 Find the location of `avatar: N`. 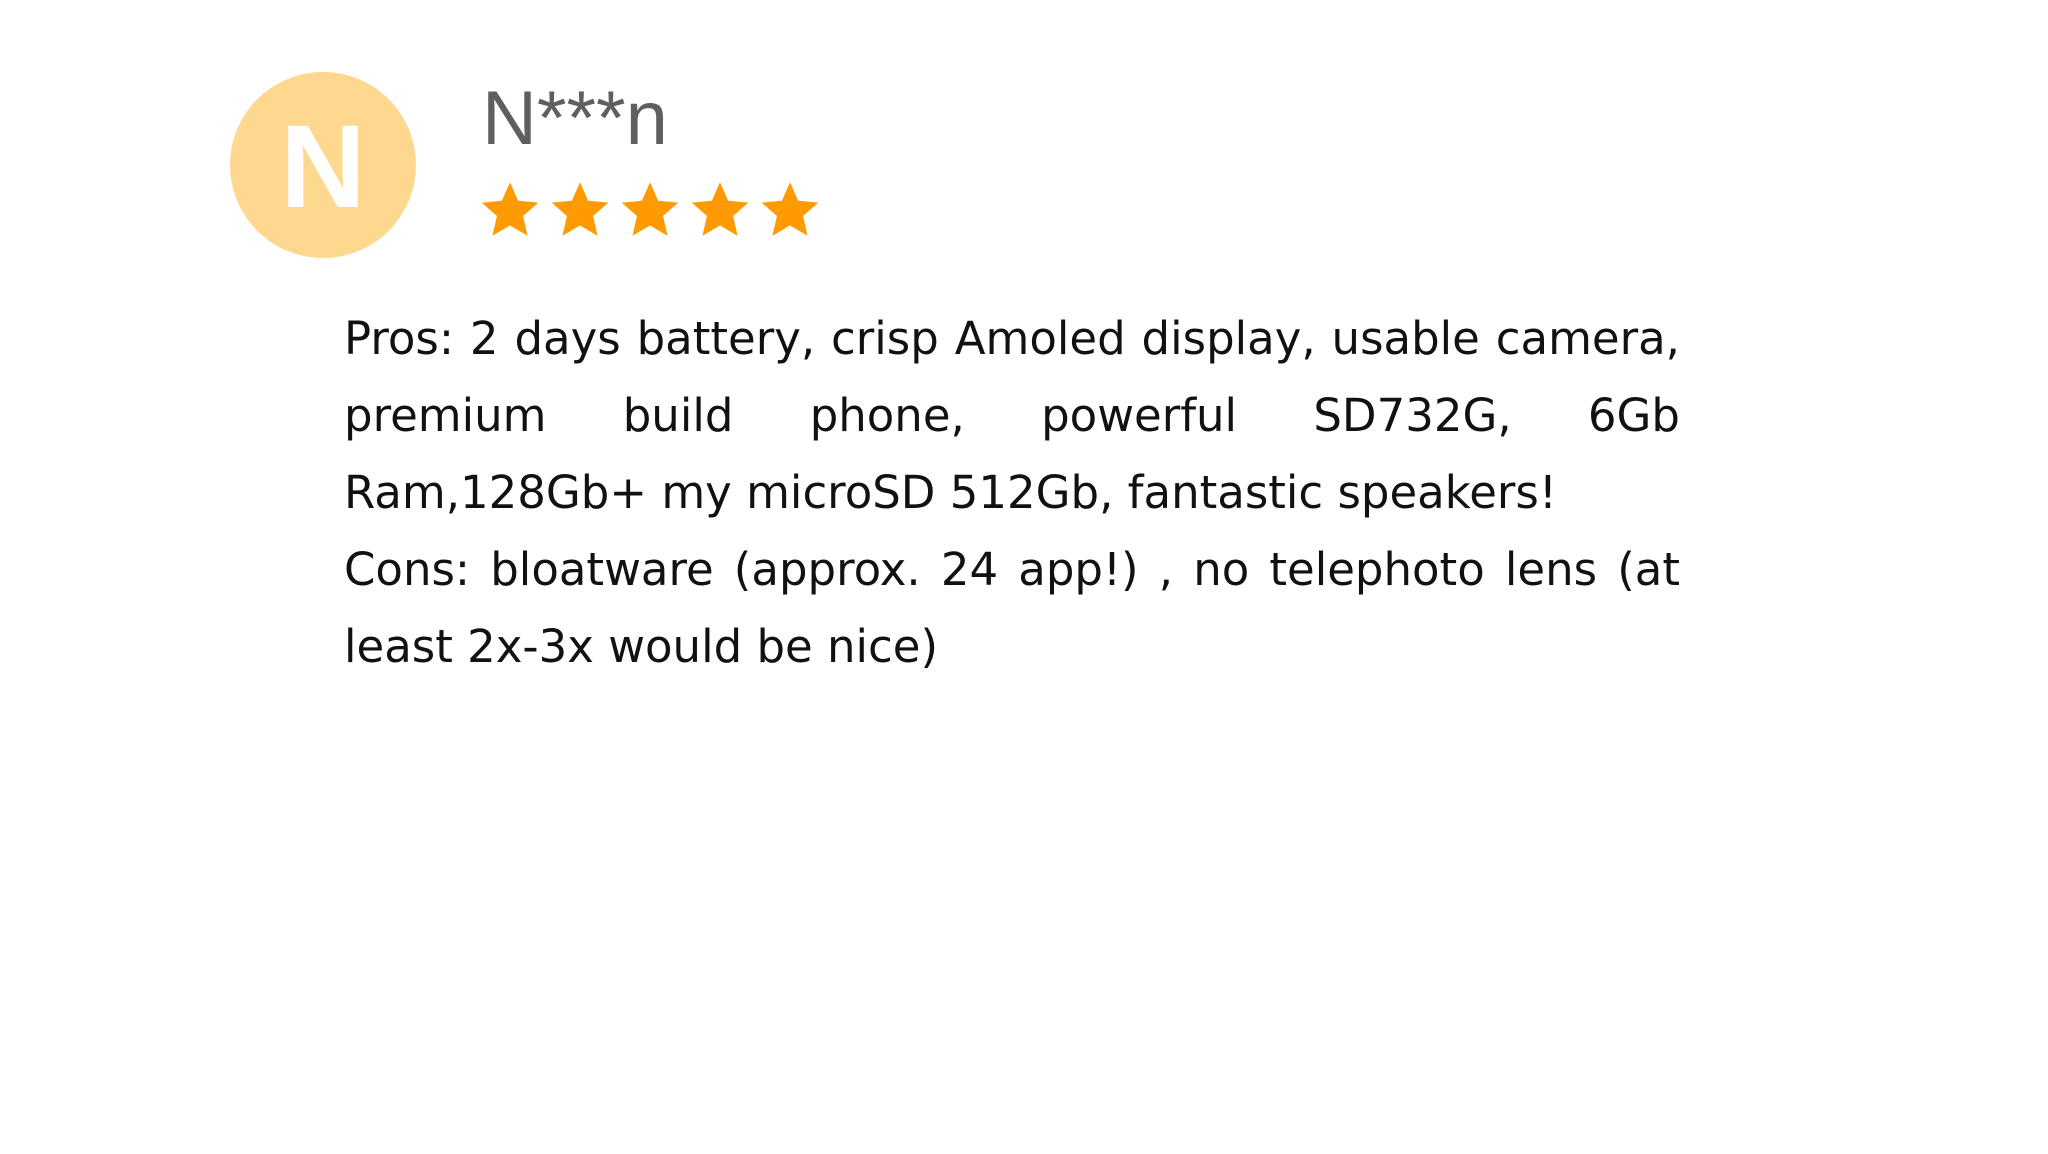

avatar: N is located at coordinates (323, 165).